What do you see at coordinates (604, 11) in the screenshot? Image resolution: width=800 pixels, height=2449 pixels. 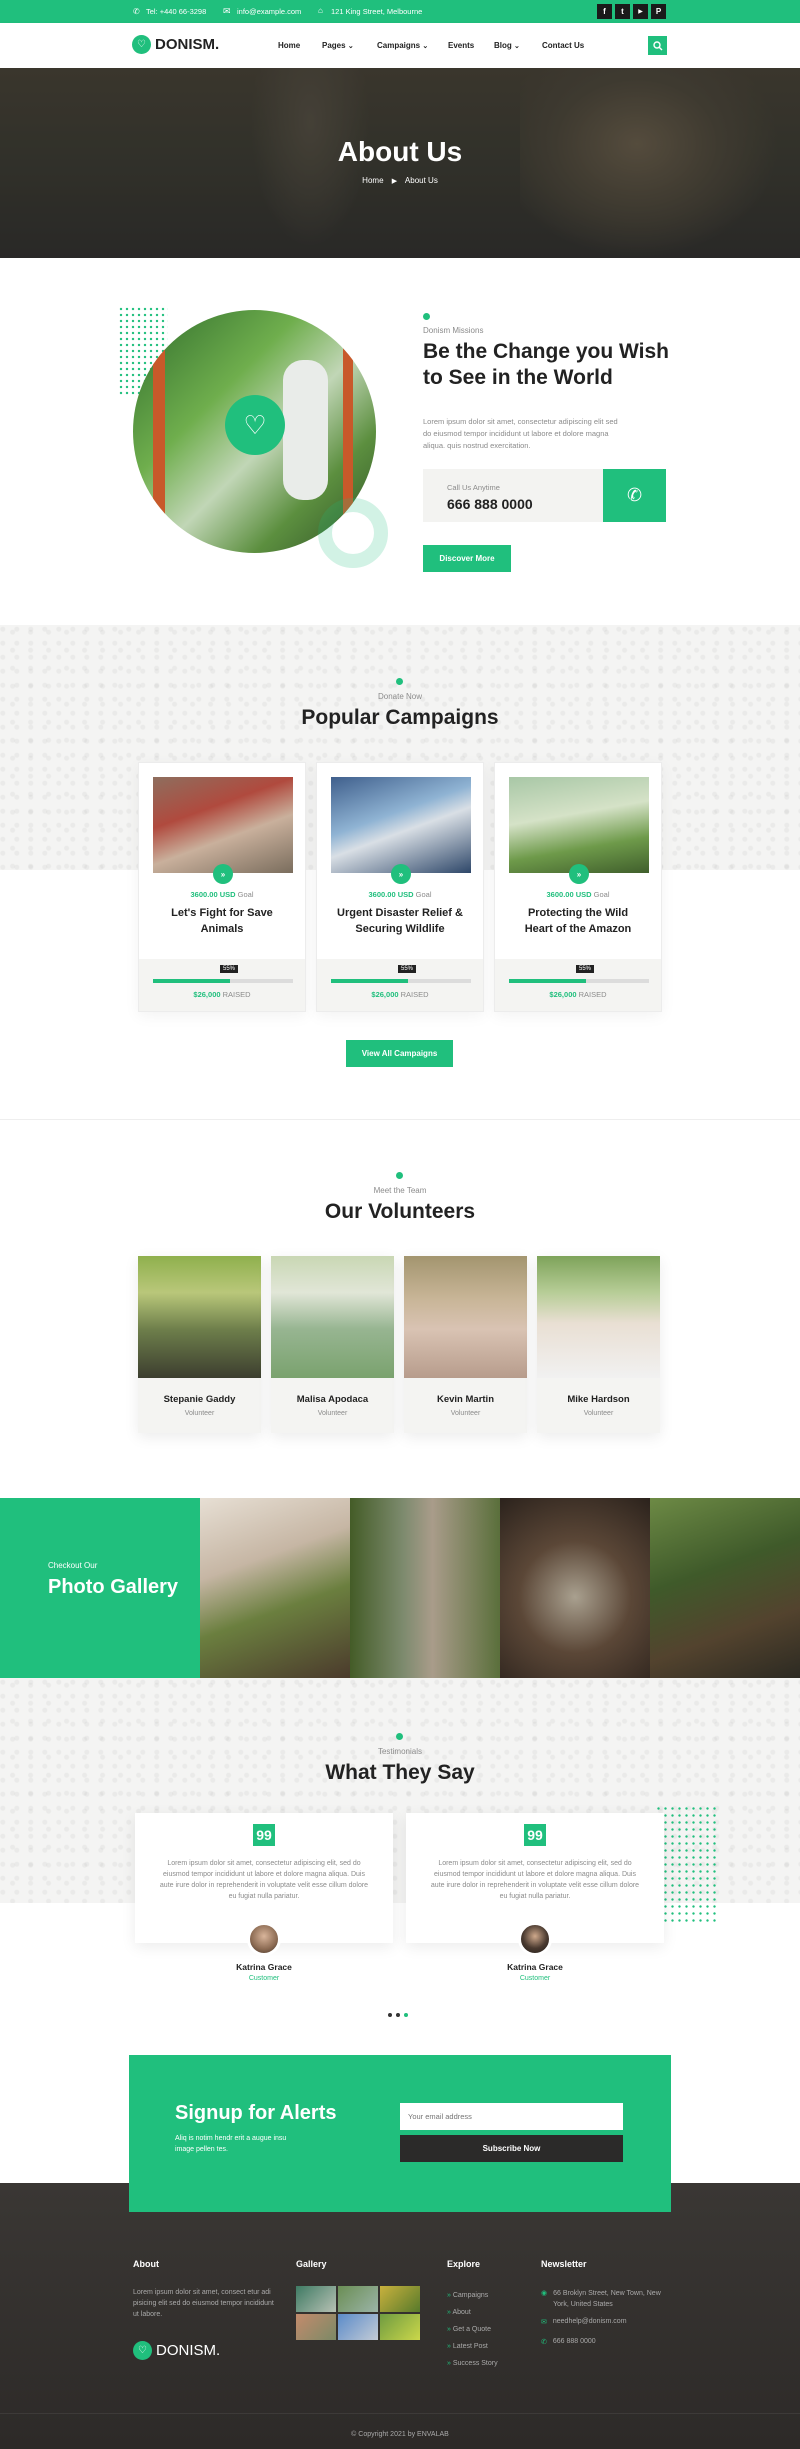 I see `facebook-icon: f` at bounding box center [604, 11].